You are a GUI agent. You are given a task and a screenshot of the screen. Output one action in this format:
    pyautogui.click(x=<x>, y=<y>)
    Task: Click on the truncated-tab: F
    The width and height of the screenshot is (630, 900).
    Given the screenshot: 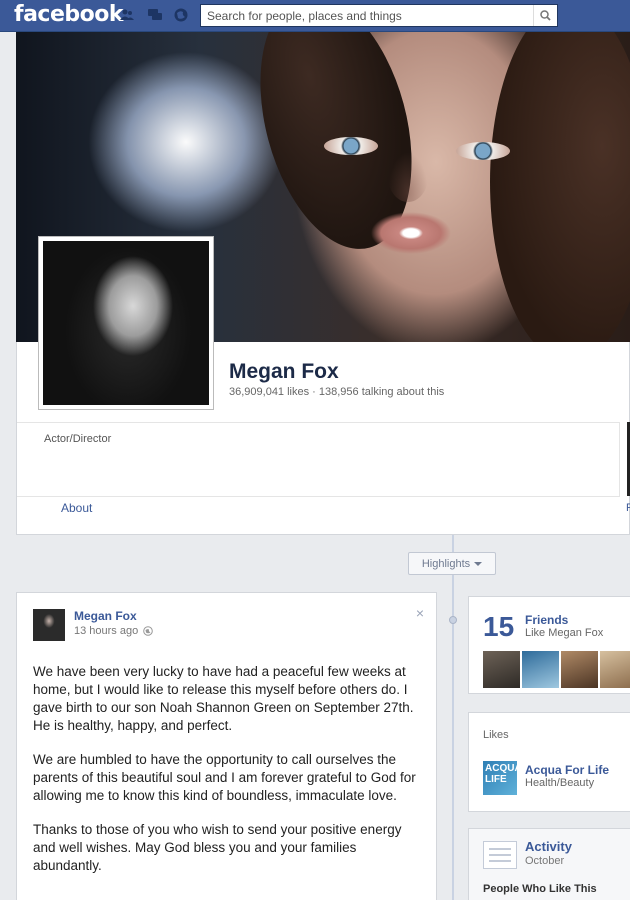 What is the action you would take?
    pyautogui.click(x=628, y=508)
    